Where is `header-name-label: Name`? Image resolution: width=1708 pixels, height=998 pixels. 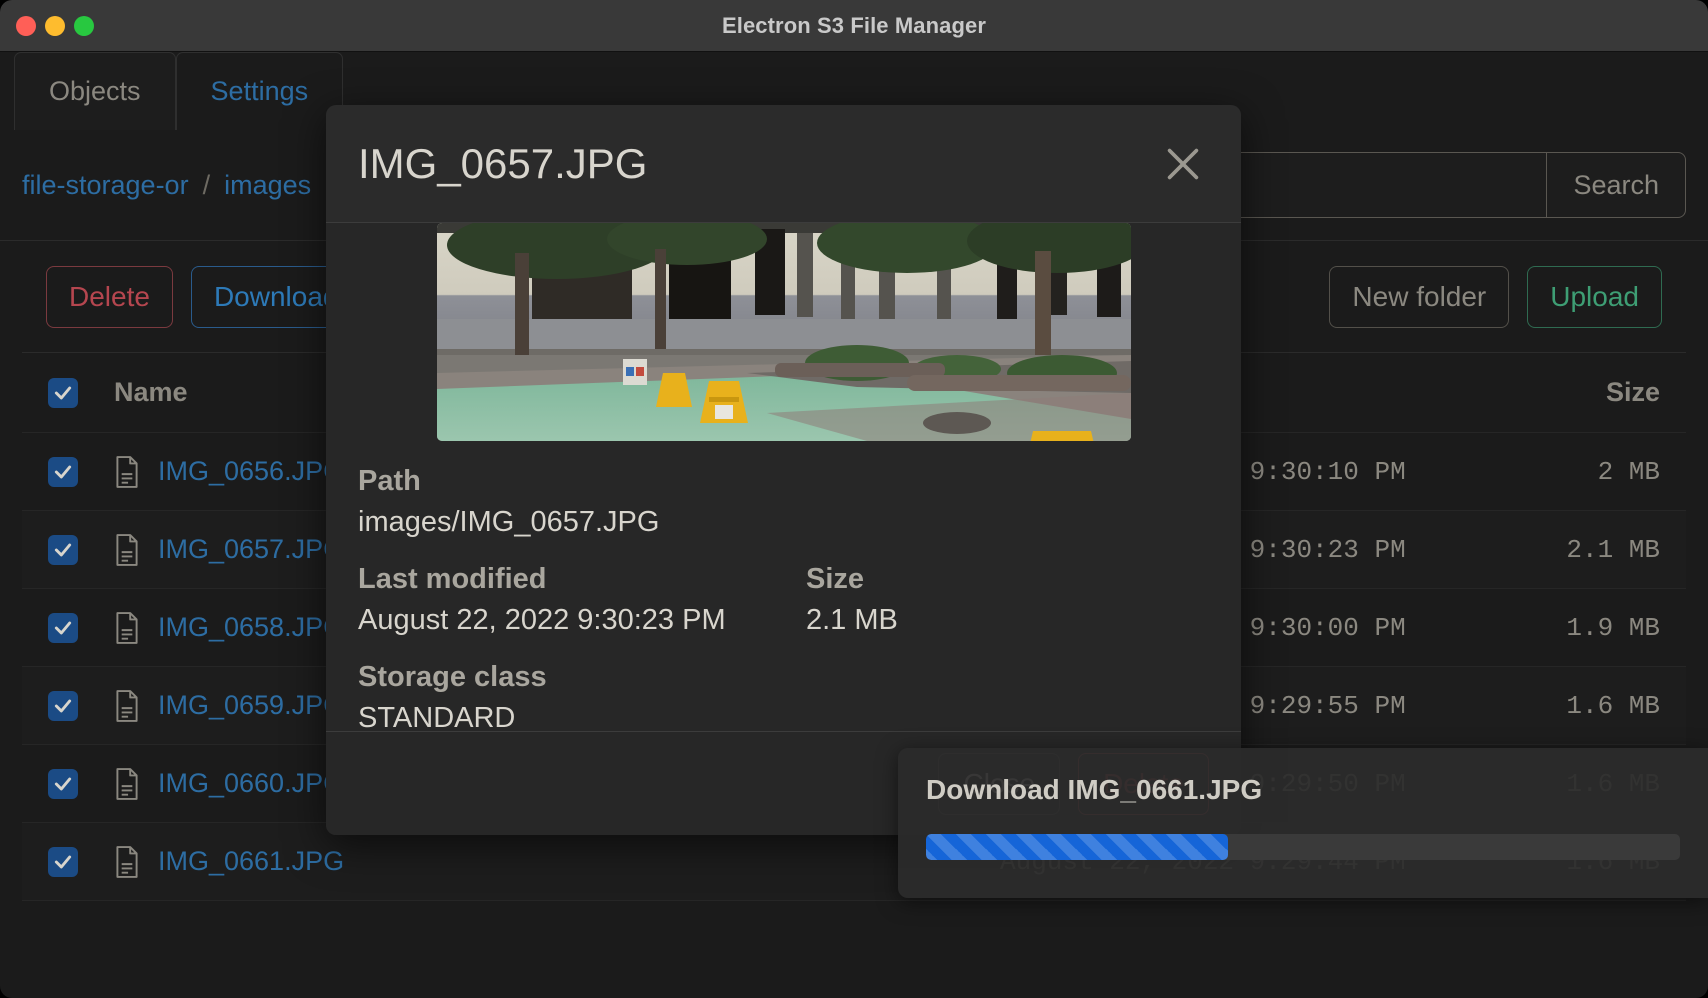 header-name-label: Name is located at coordinates (151, 392).